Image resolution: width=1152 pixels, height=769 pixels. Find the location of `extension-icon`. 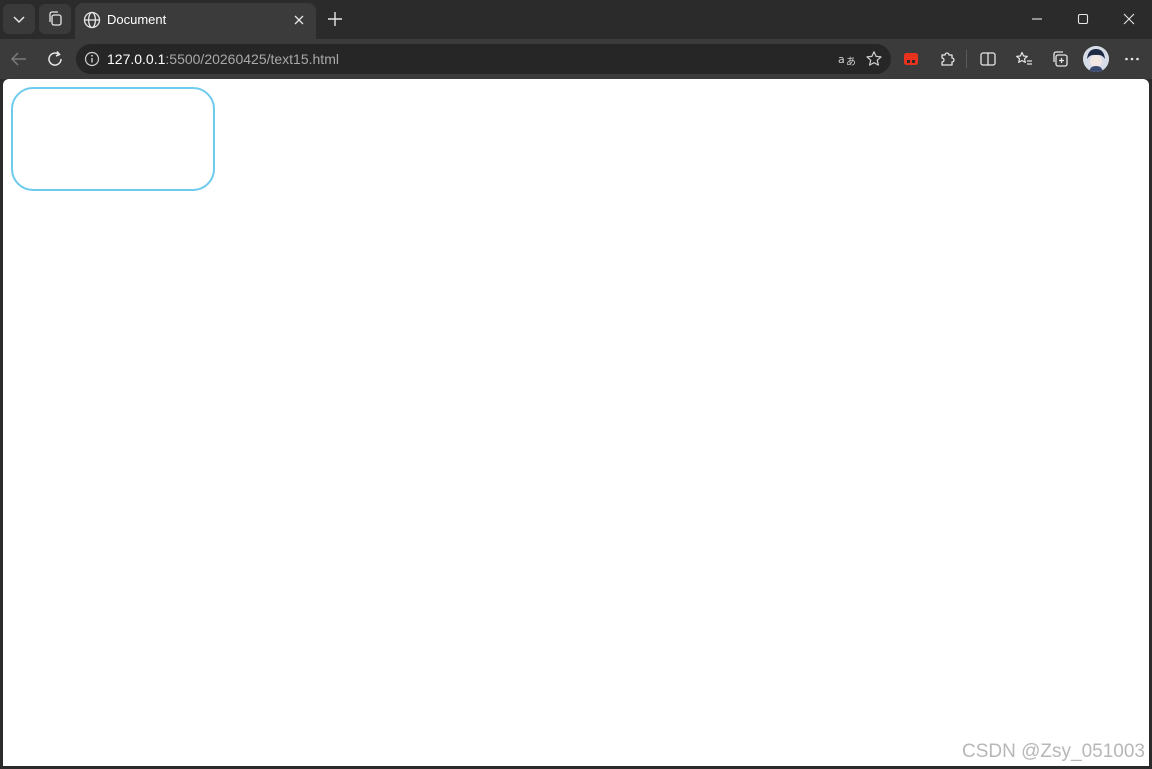

extension-icon is located at coordinates (911, 59).